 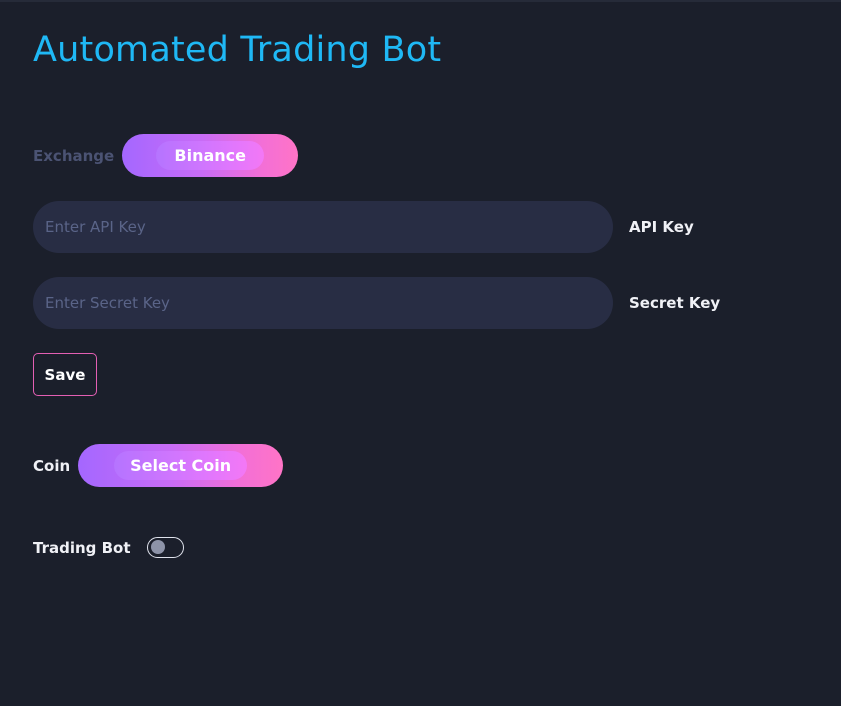 I want to click on coin-select-button: Select Coin, so click(x=181, y=465).